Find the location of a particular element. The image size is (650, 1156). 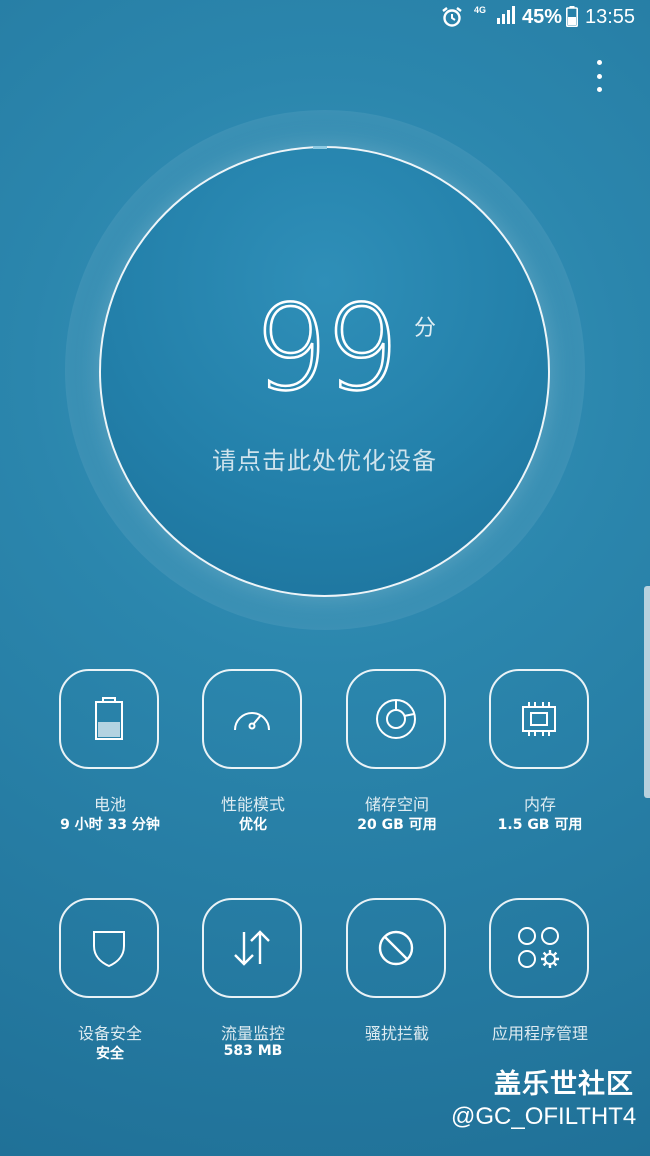

score-unit: 分 is located at coordinates (425, 328).